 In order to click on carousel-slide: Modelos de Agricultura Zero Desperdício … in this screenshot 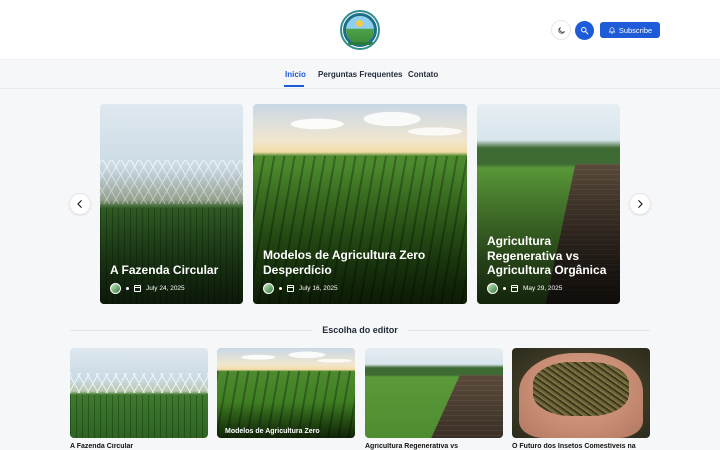, I will do `click(360, 204)`.